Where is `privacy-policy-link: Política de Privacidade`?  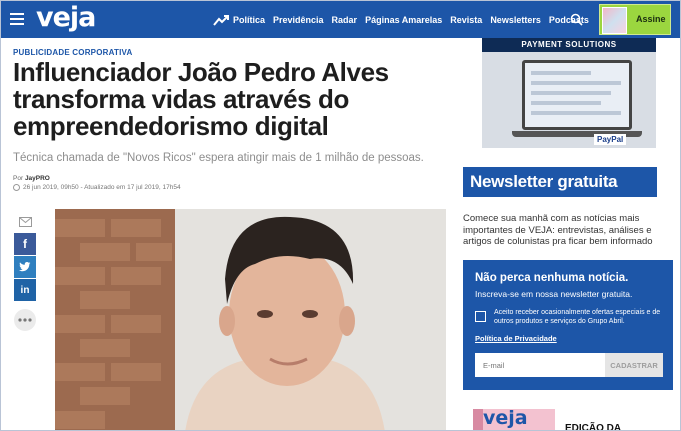
privacy-policy-link: Política de Privacidade is located at coordinates (568, 338).